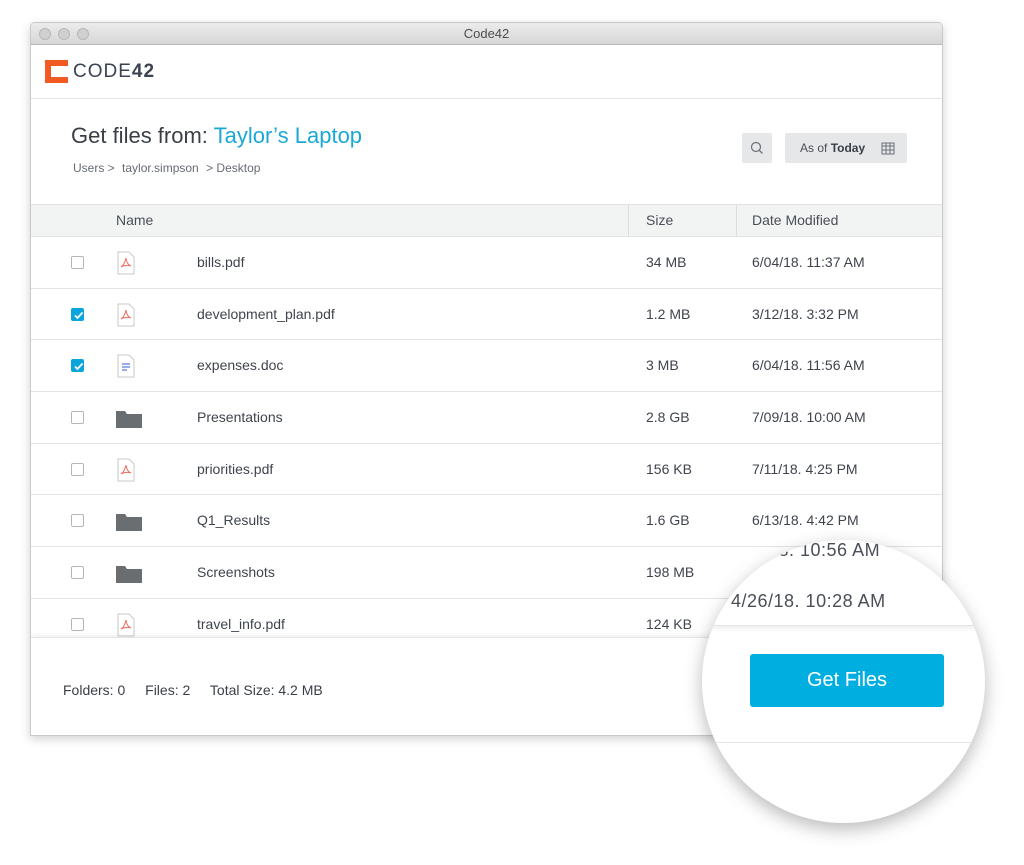  What do you see at coordinates (808, 262) in the screenshot?
I see `file-date: 6/04/18. 11:37 AM` at bounding box center [808, 262].